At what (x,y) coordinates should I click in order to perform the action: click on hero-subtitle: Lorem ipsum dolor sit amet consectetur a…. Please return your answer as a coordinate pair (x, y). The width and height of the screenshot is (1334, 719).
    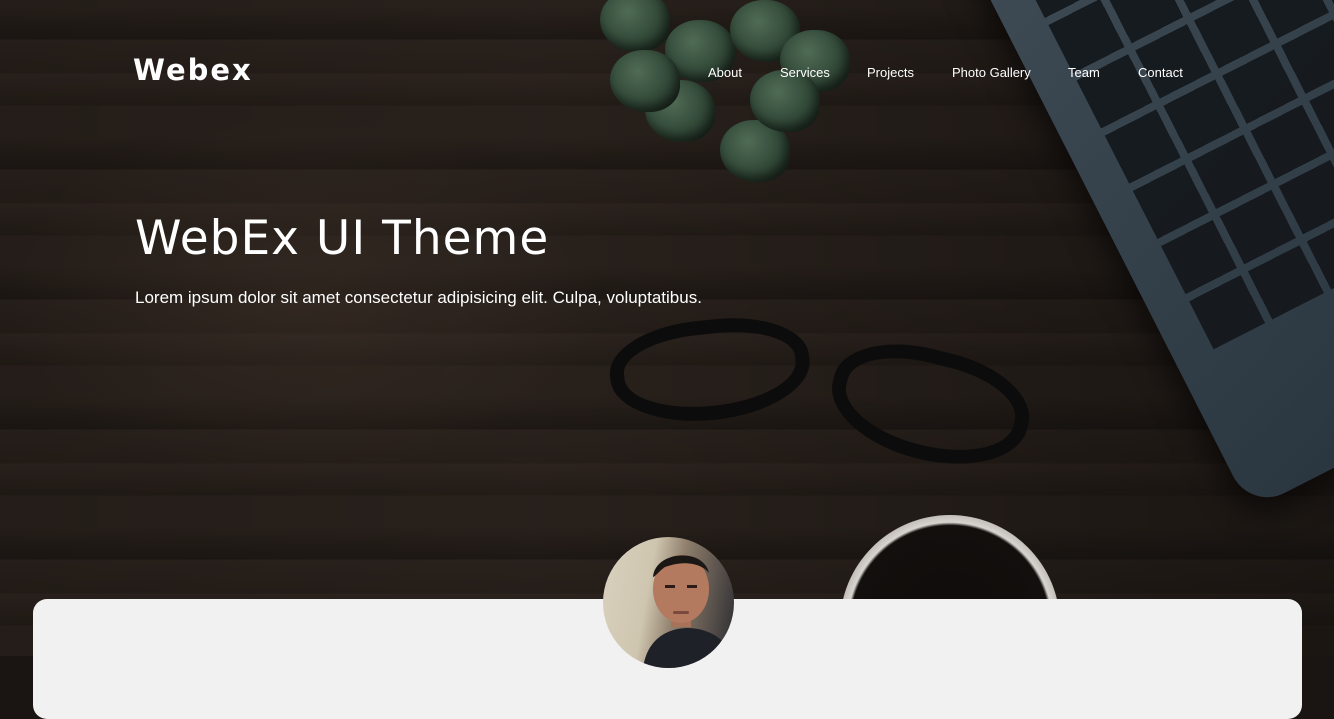
    Looking at the image, I should click on (418, 297).